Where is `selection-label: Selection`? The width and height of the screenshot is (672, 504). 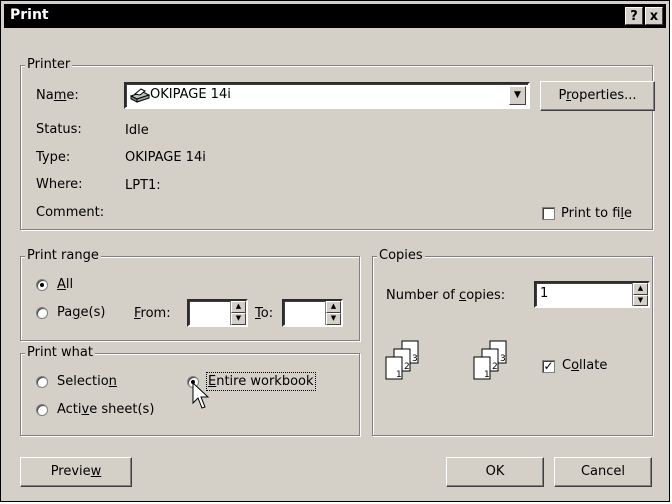
selection-label: Selection is located at coordinates (87, 381).